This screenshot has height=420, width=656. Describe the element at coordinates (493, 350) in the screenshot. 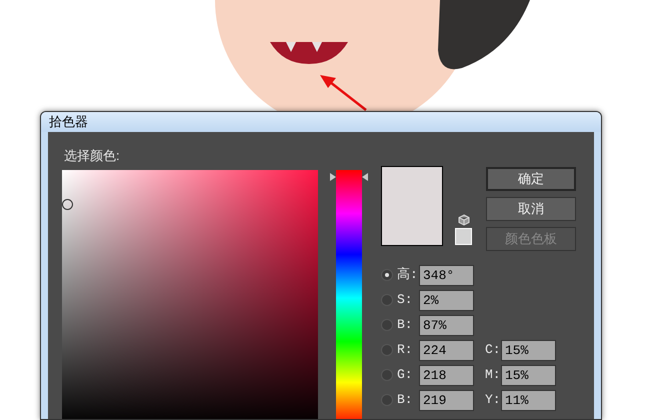

I see `field-label: C:` at that location.